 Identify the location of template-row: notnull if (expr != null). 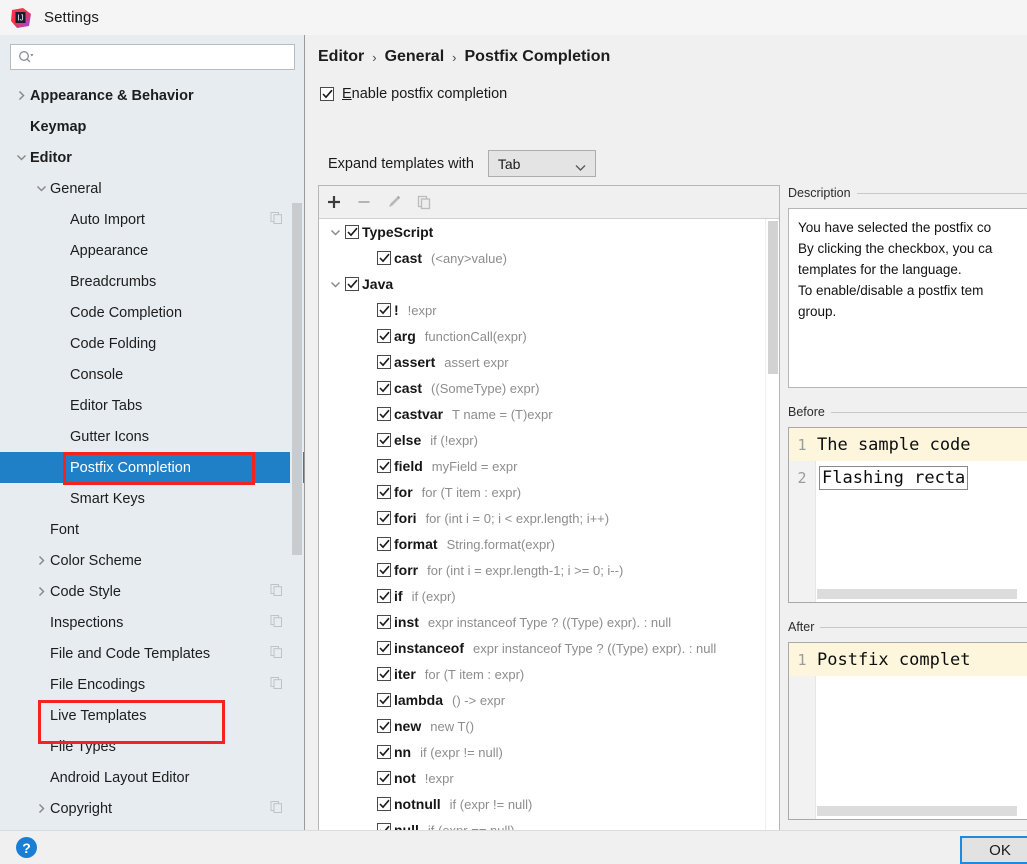
(549, 804).